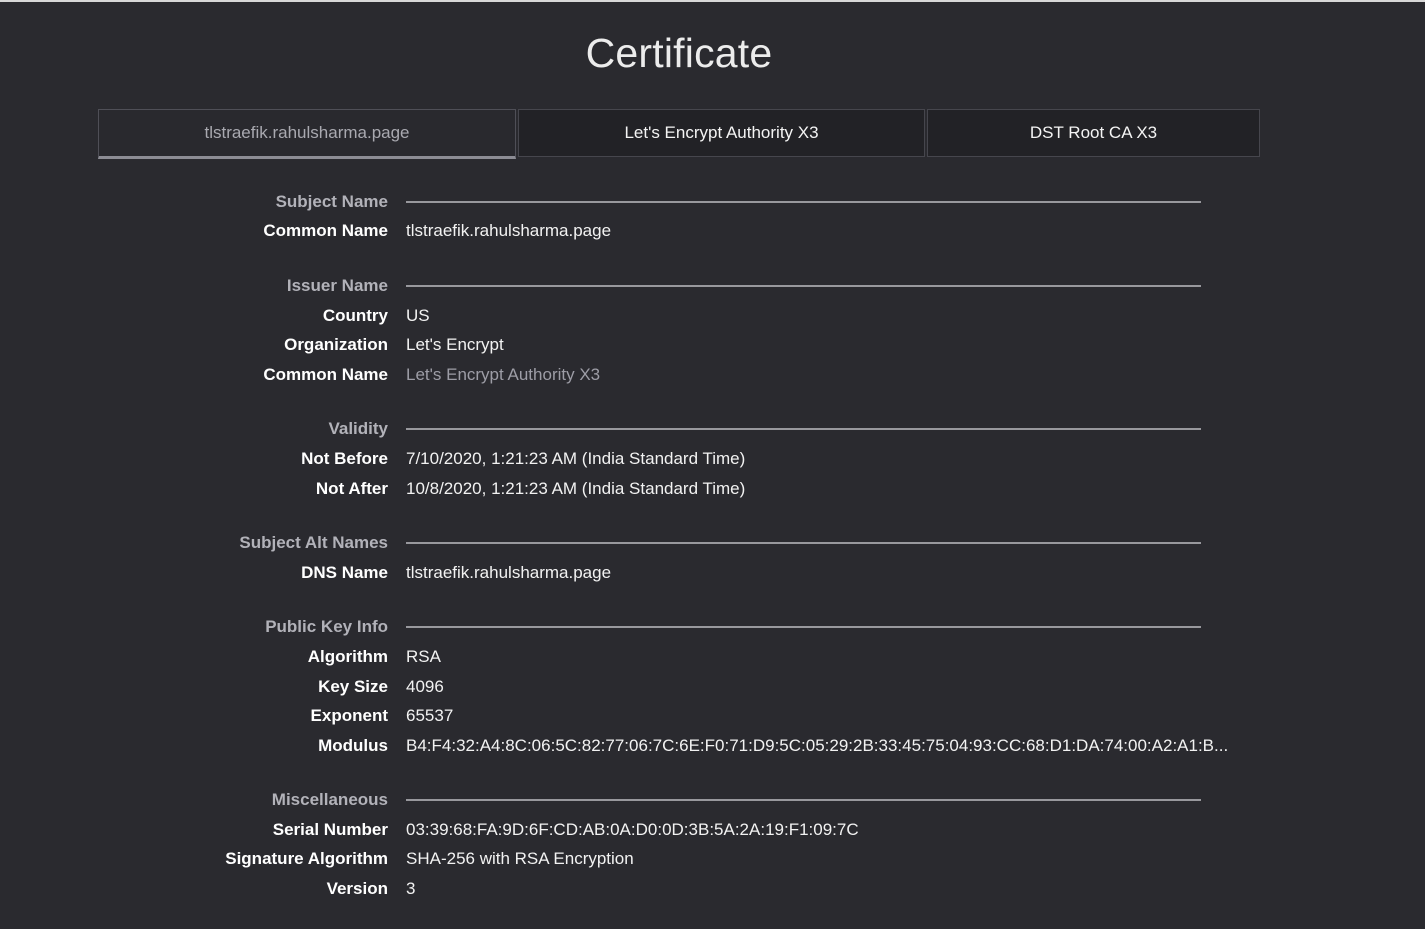  What do you see at coordinates (712, 573) in the screenshot?
I see `detail-row: DNS Name tlstraefik.rahulsharma.page` at bounding box center [712, 573].